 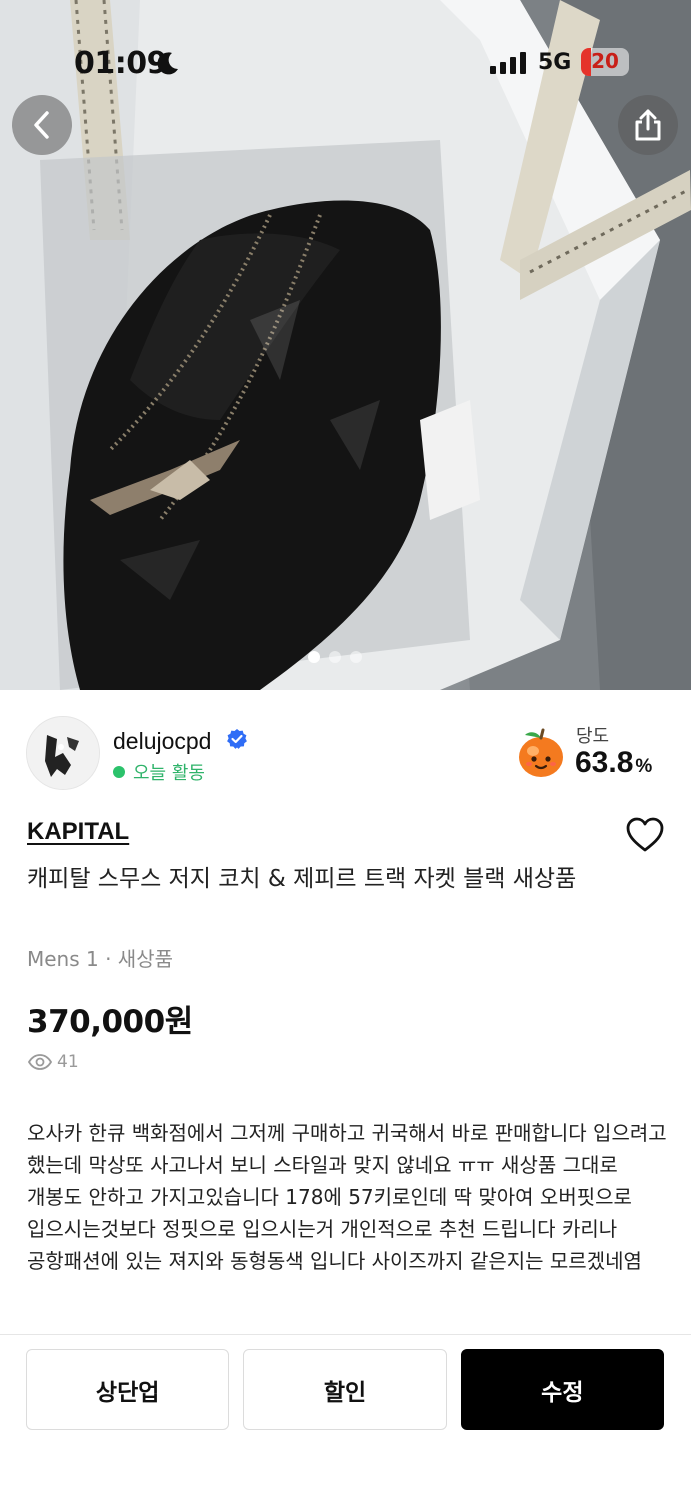 I want to click on heart-icon, so click(x=645, y=835).